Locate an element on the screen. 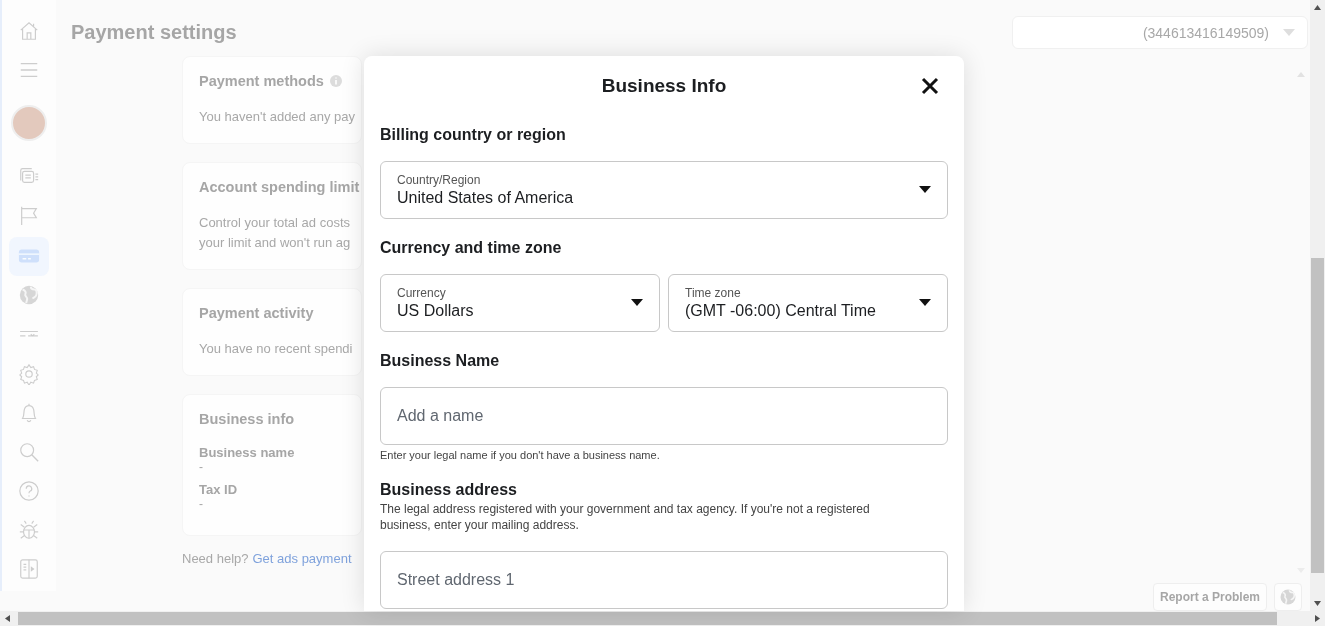 The width and height of the screenshot is (1325, 626). section-description: The legal address registered with your government and tax agency. If you're not a registered business, enter your mailing address. is located at coordinates (625, 517).